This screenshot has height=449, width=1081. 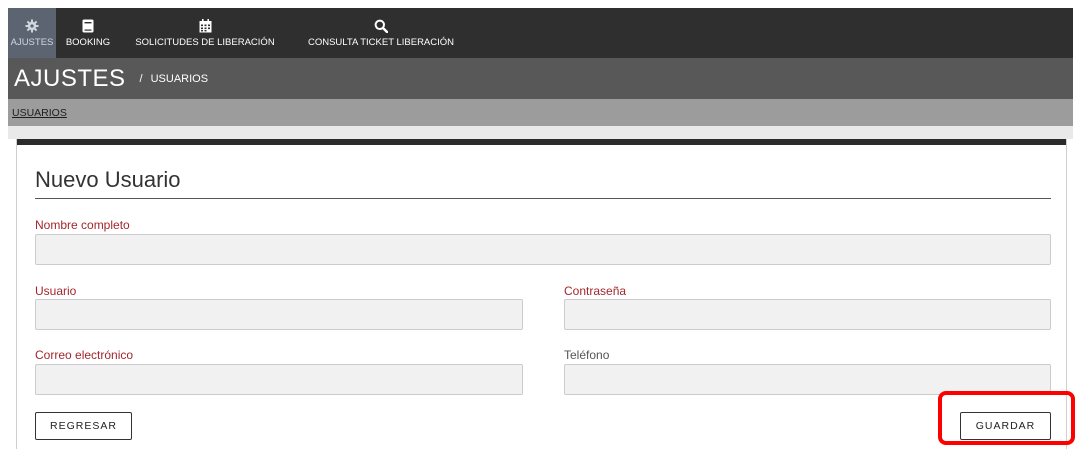 I want to click on gear-icon, so click(x=32, y=26).